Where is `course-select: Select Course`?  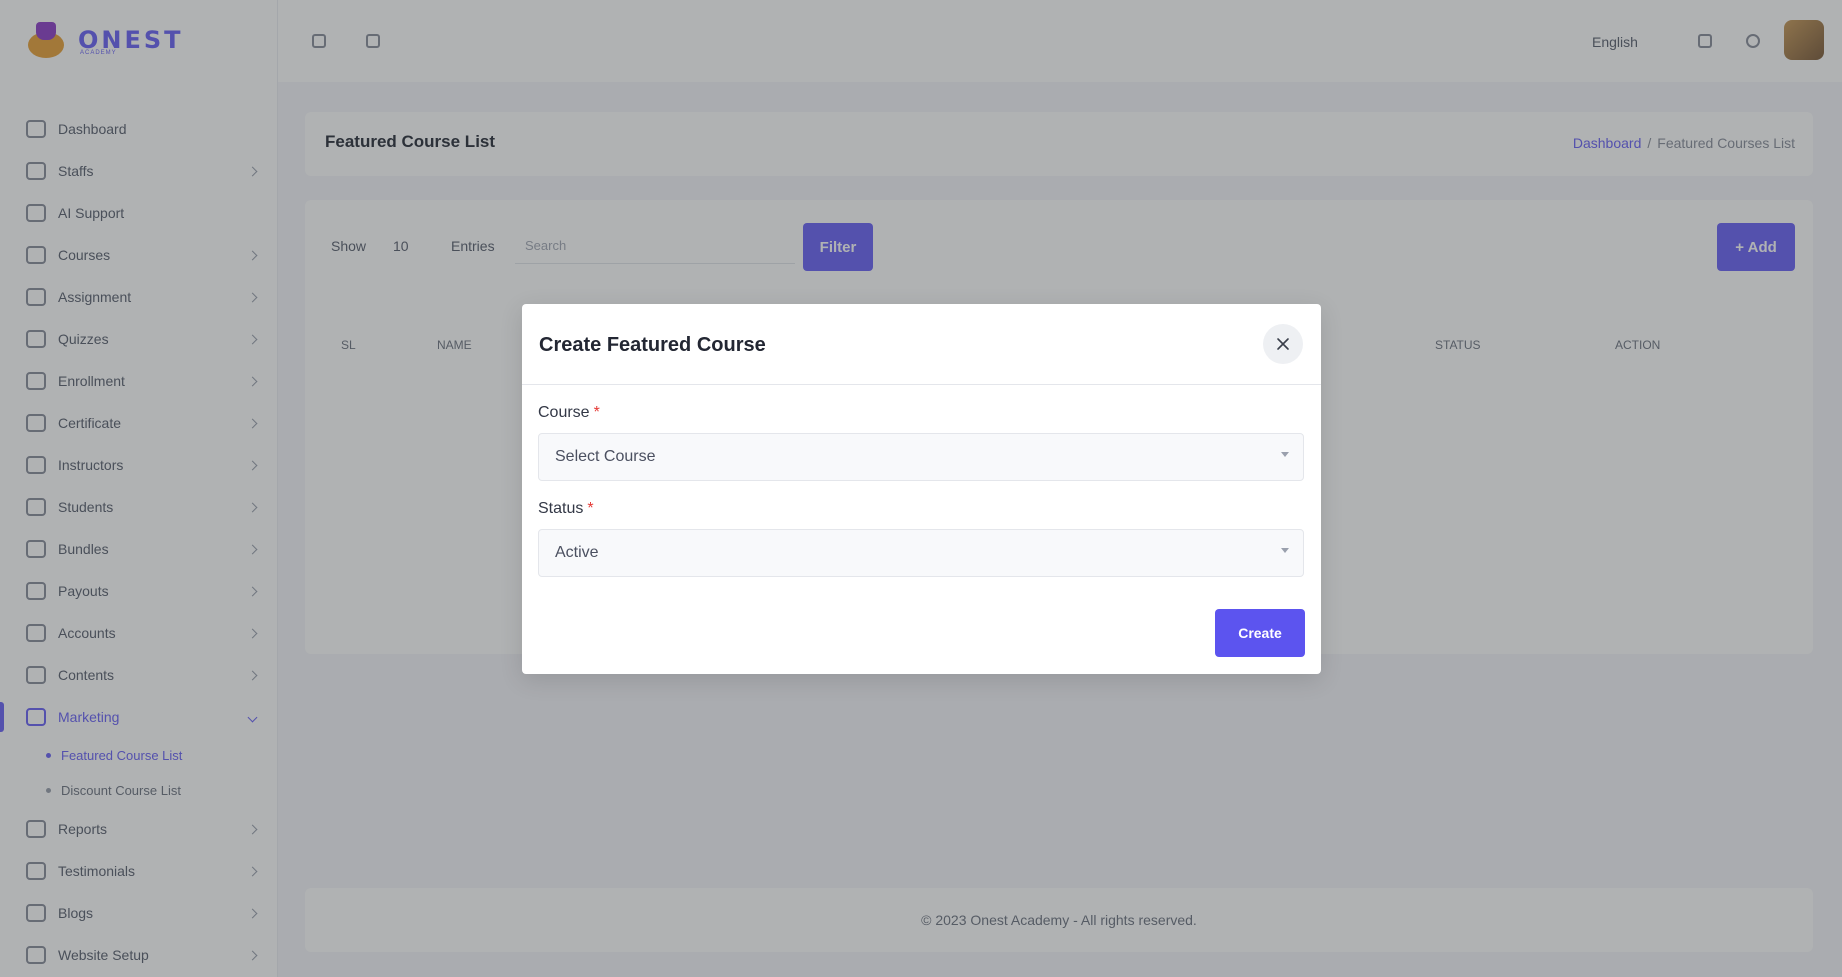 course-select: Select Course is located at coordinates (921, 457).